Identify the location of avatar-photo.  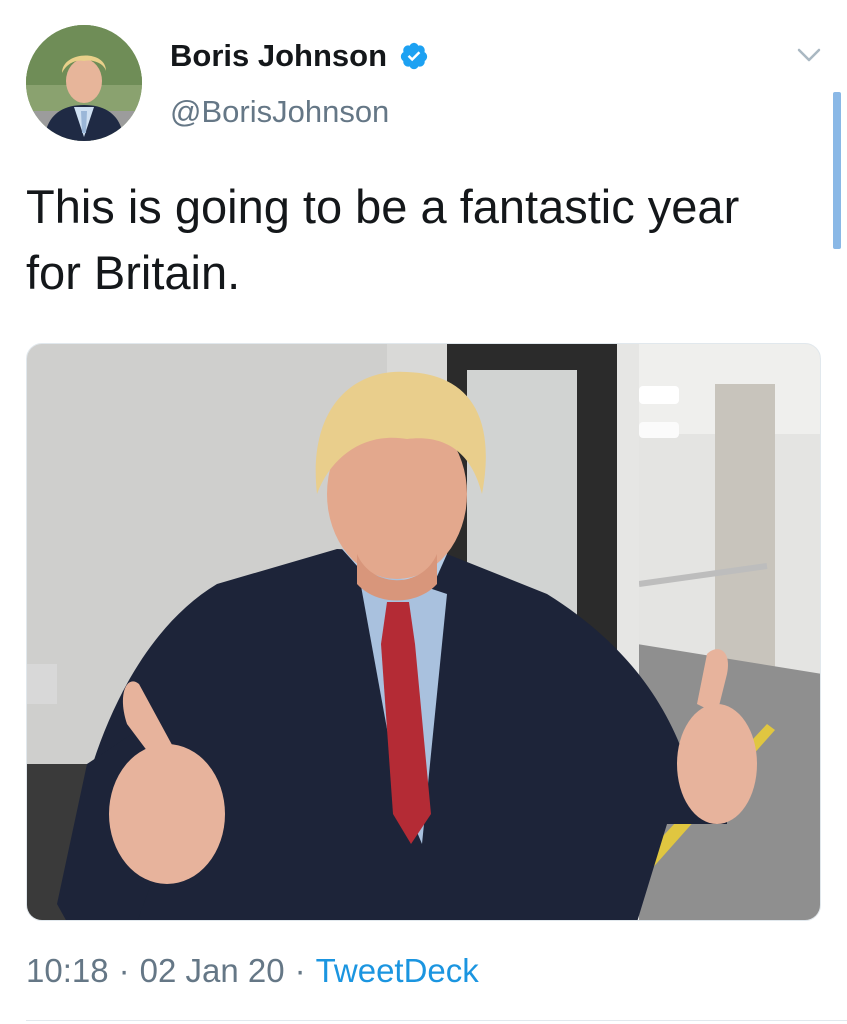
(84, 83).